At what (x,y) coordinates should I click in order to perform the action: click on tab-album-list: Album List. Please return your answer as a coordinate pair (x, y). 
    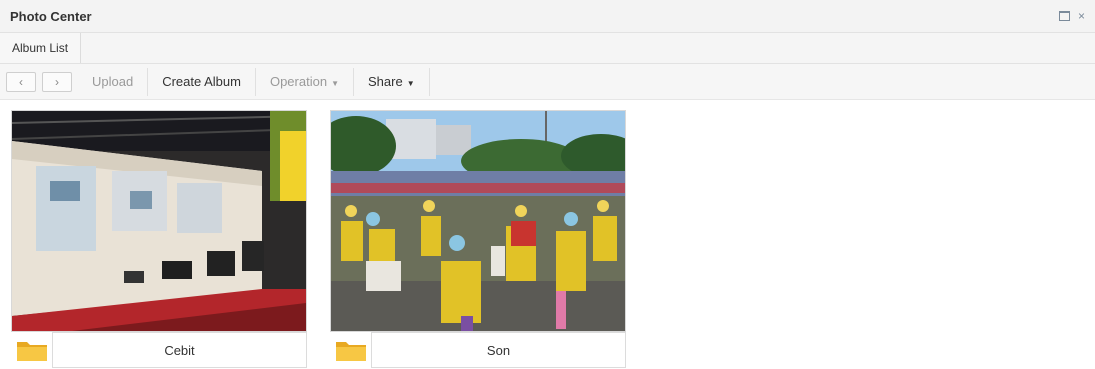
    Looking at the image, I should click on (41, 48).